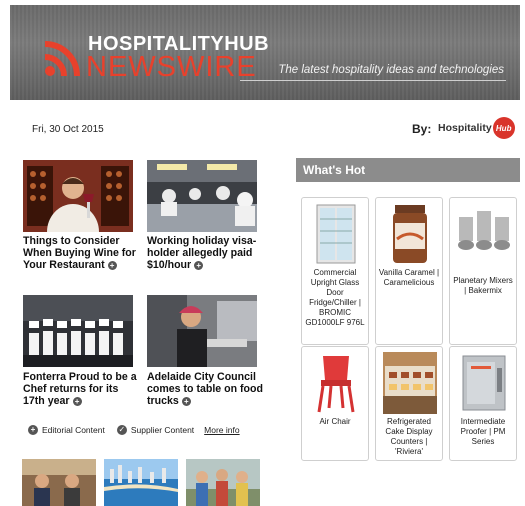 The height and width of the screenshot is (506, 525). What do you see at coordinates (62, 59) in the screenshot?
I see `rss-icon` at bounding box center [62, 59].